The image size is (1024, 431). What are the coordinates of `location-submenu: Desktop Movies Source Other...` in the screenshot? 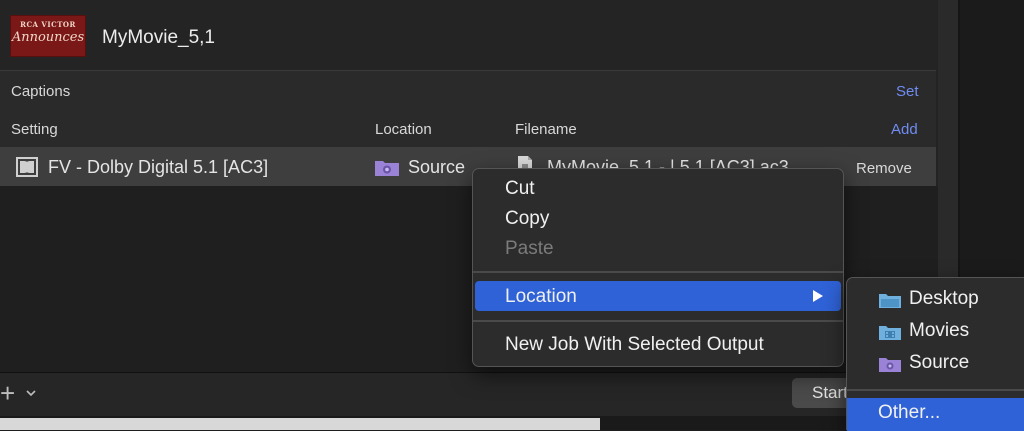 It's located at (935, 354).